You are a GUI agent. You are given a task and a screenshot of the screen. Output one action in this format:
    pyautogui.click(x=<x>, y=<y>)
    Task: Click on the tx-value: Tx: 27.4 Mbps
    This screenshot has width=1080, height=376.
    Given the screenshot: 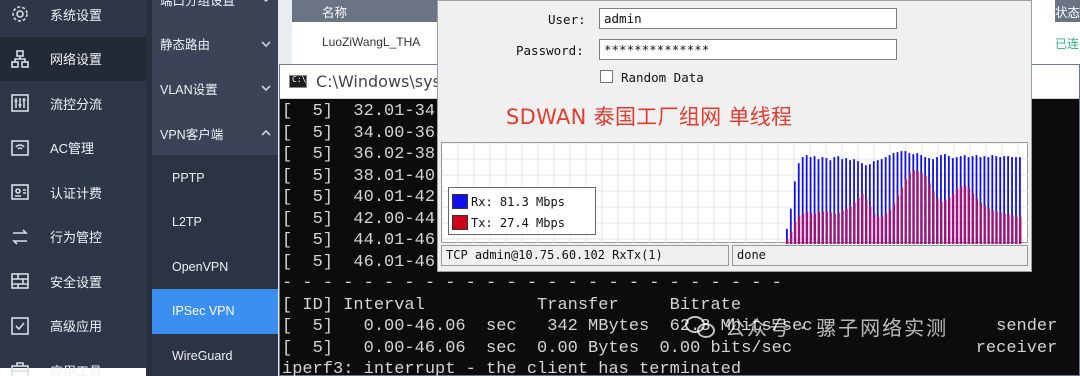 What is the action you would take?
    pyautogui.click(x=518, y=222)
    